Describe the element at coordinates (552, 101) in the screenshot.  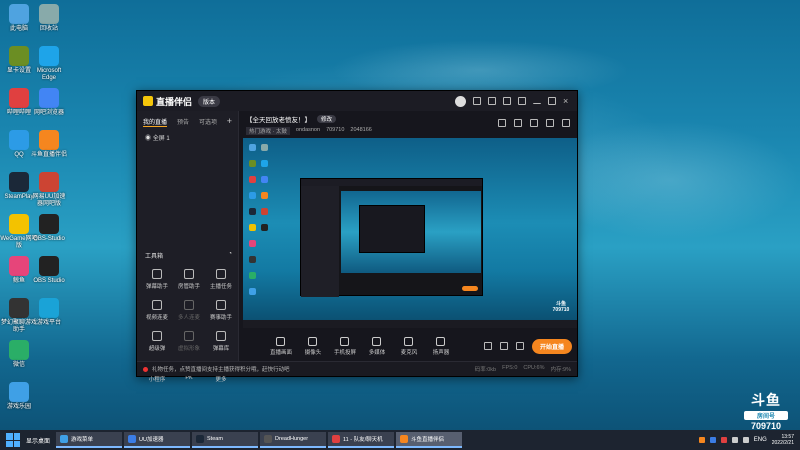
I see `maximize-icon` at that location.